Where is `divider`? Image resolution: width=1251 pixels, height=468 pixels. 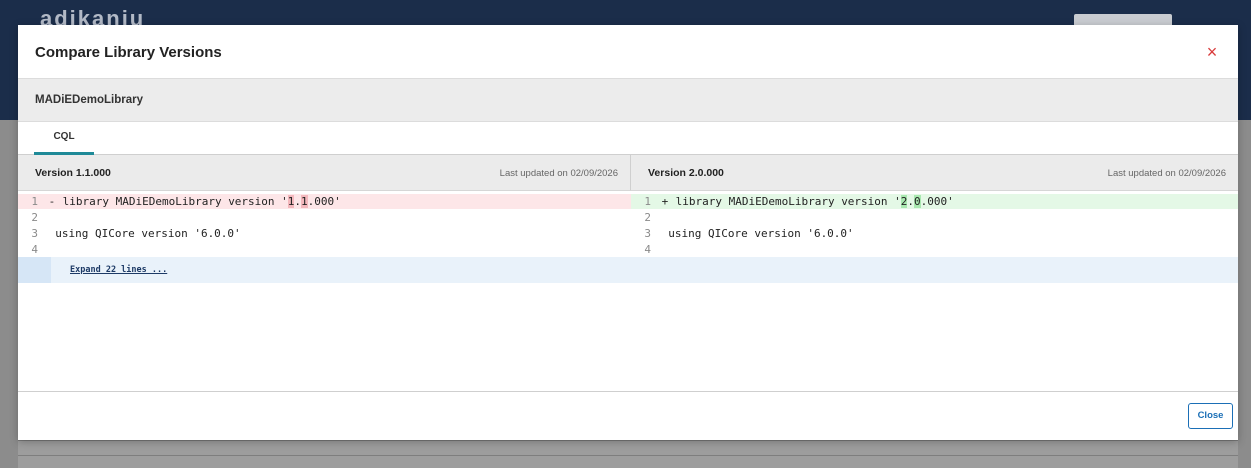
divider is located at coordinates (628, 455).